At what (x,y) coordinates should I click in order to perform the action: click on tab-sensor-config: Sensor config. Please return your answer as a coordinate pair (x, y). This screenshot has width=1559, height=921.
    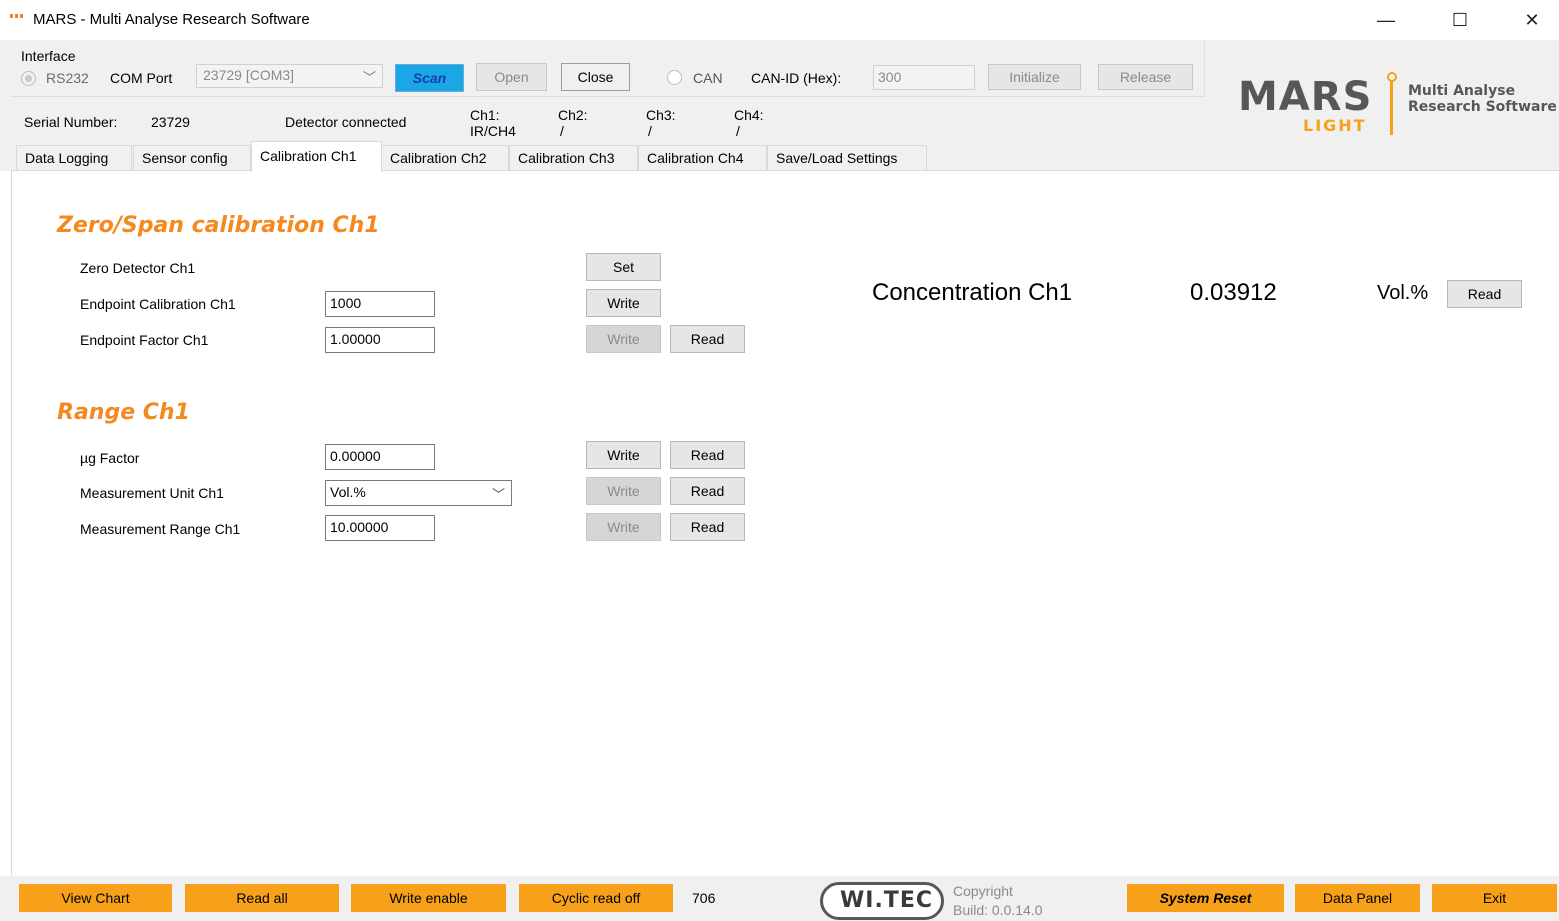
    Looking at the image, I should click on (192, 158).